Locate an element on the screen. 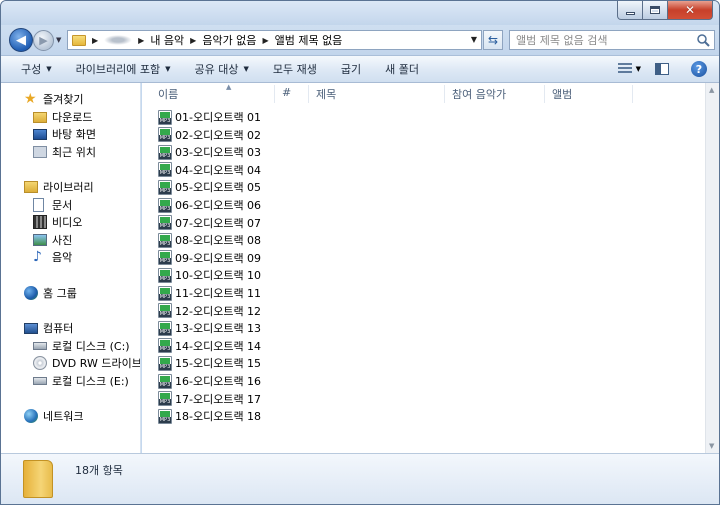  organize-menu: 구성 ▼ is located at coordinates (32, 69).